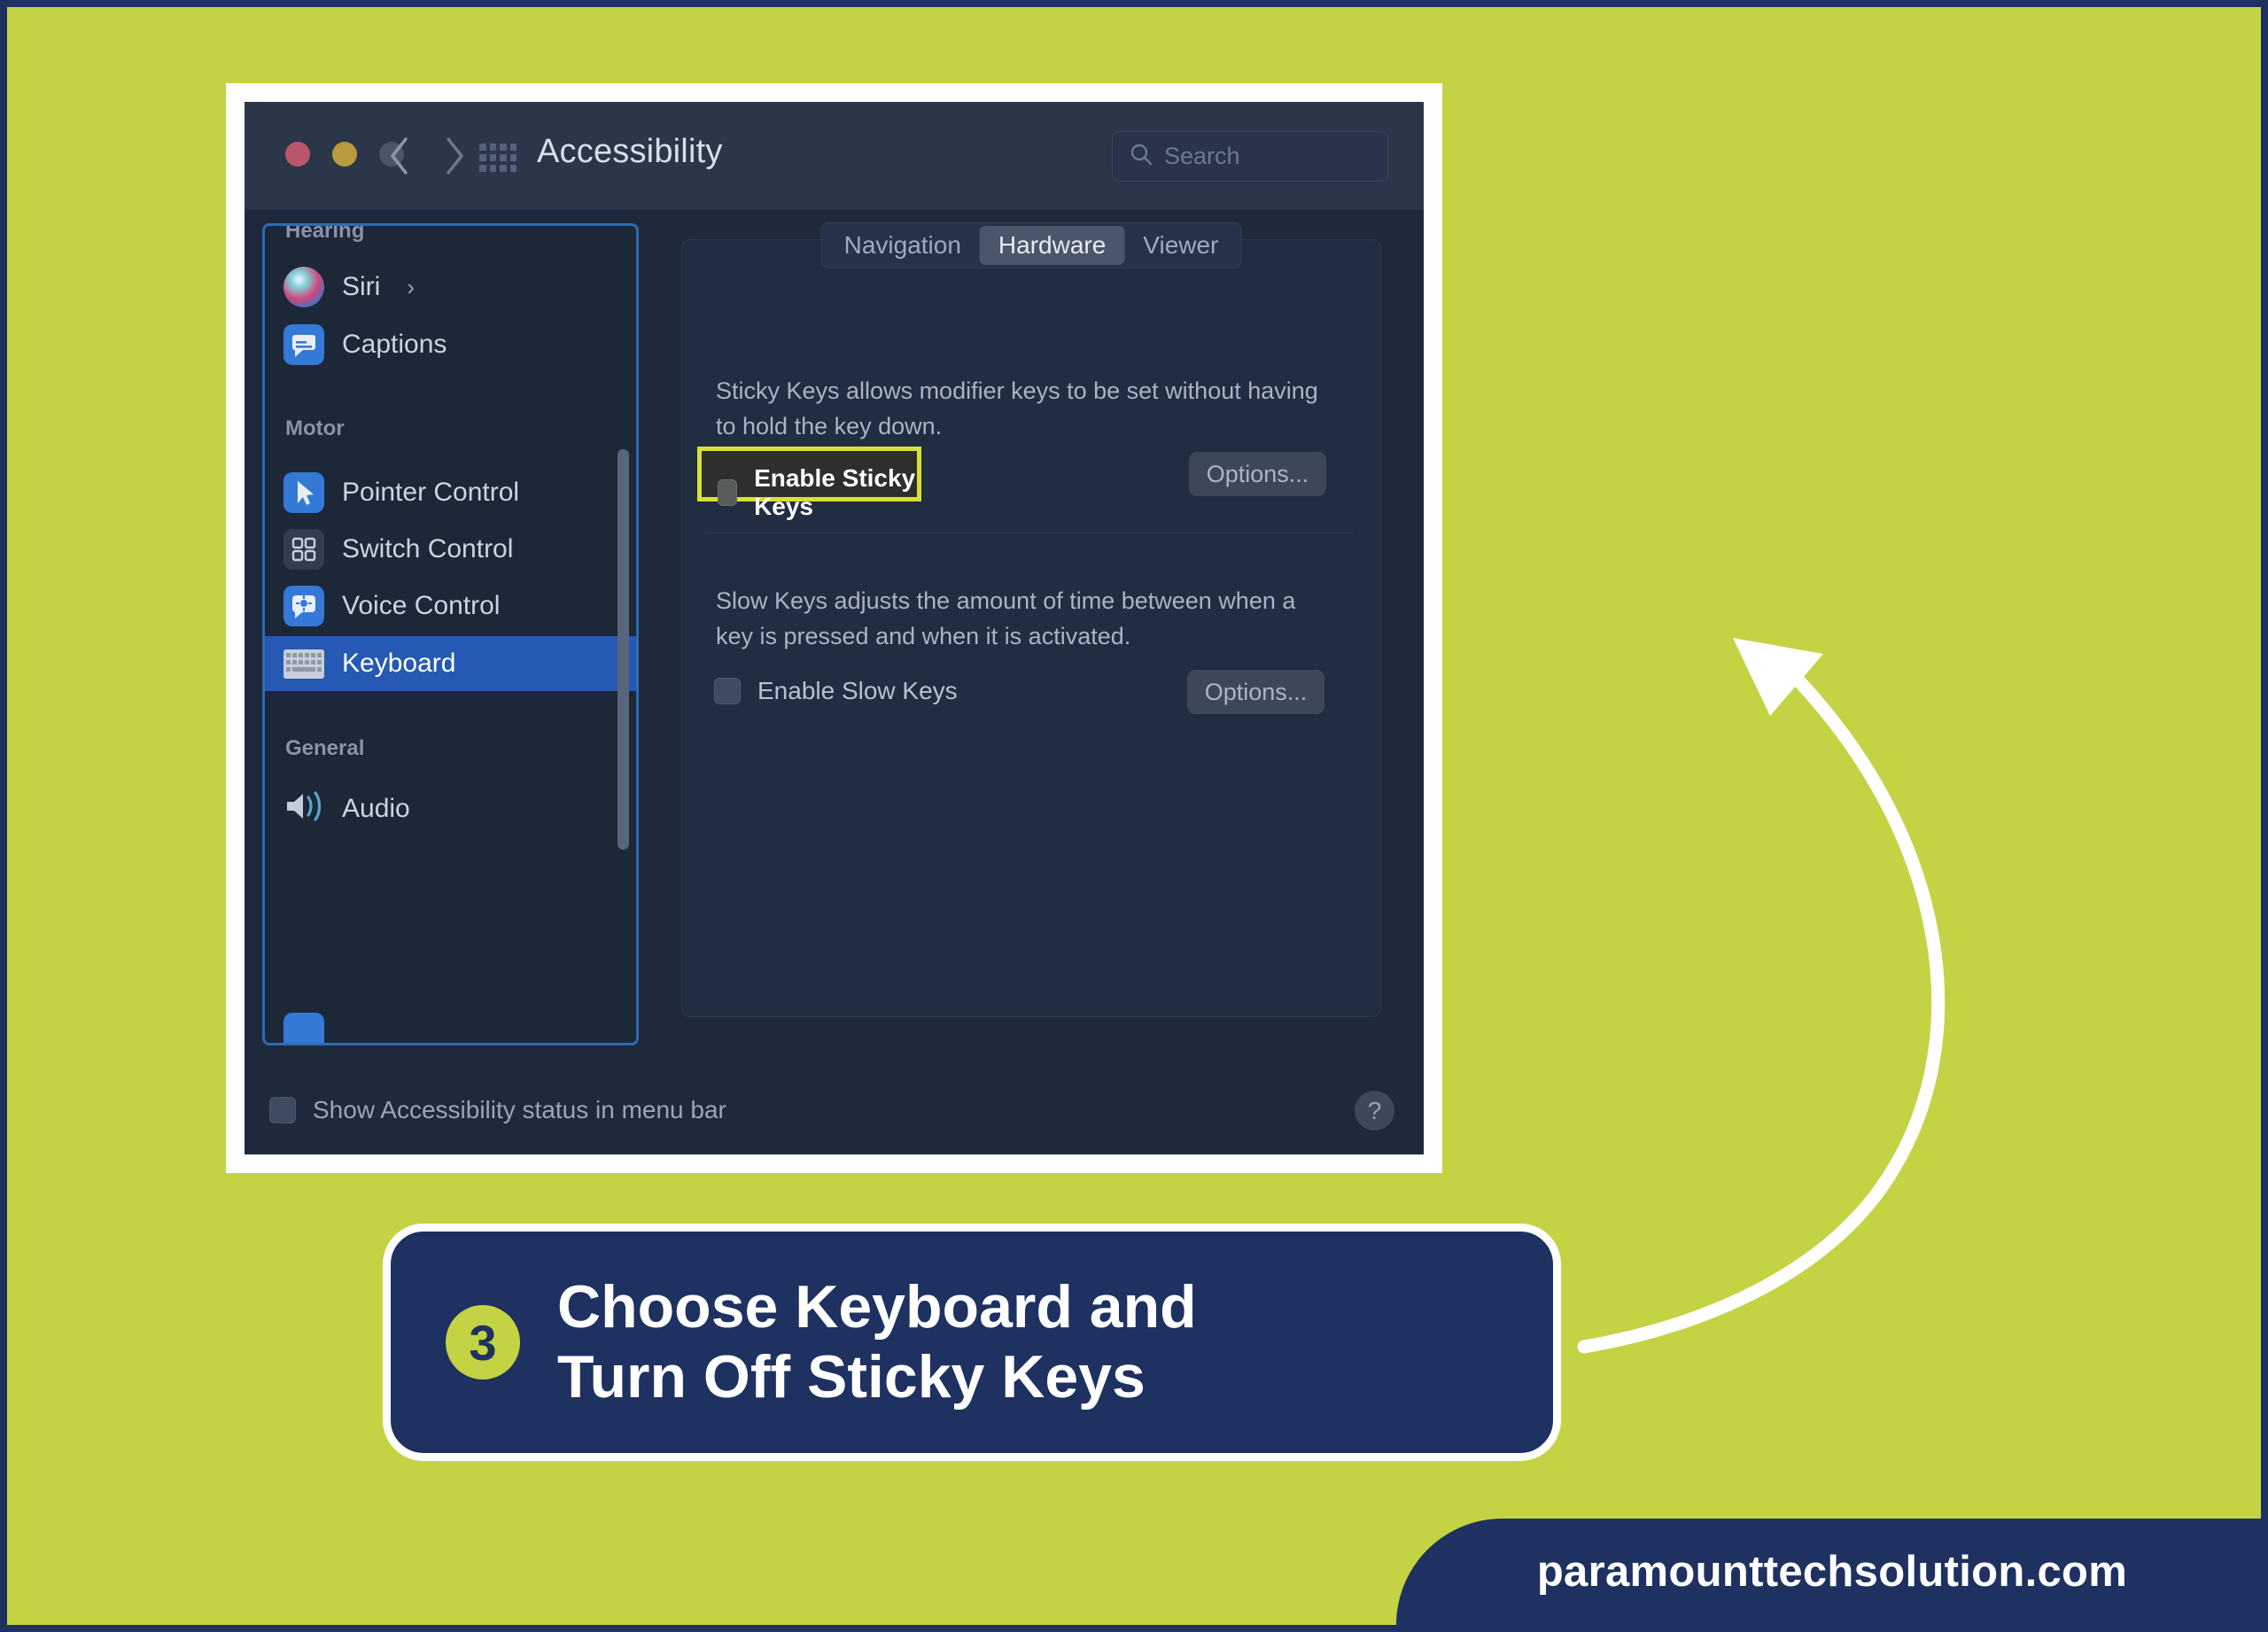  What do you see at coordinates (630, 151) in the screenshot?
I see `page-title: Accessibility` at bounding box center [630, 151].